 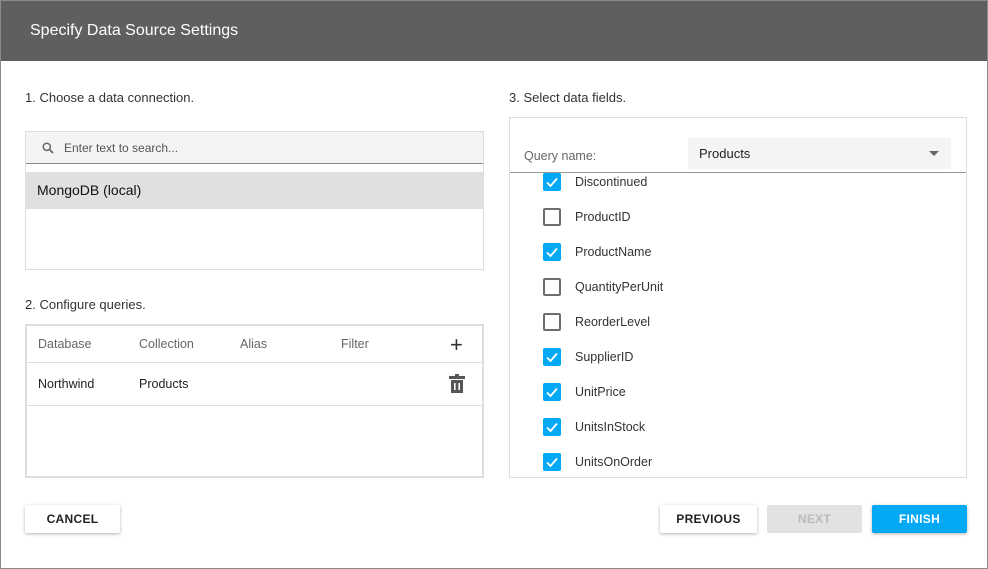 What do you see at coordinates (48, 148) in the screenshot?
I see `search-icon` at bounding box center [48, 148].